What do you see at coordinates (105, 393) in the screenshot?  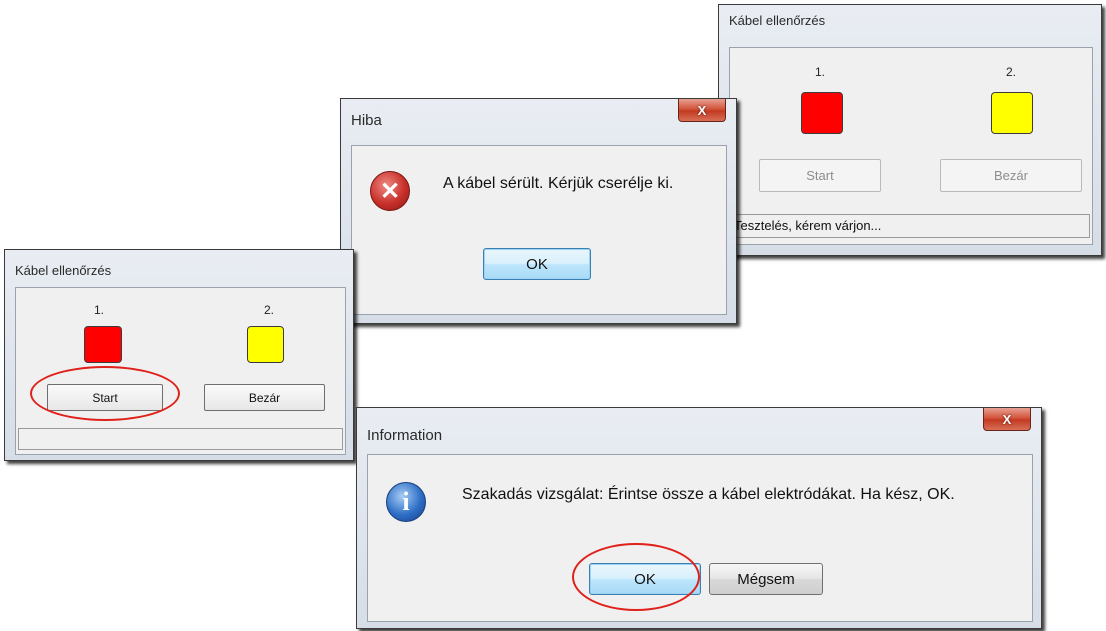 I see `start-highlight-ellipse` at bounding box center [105, 393].